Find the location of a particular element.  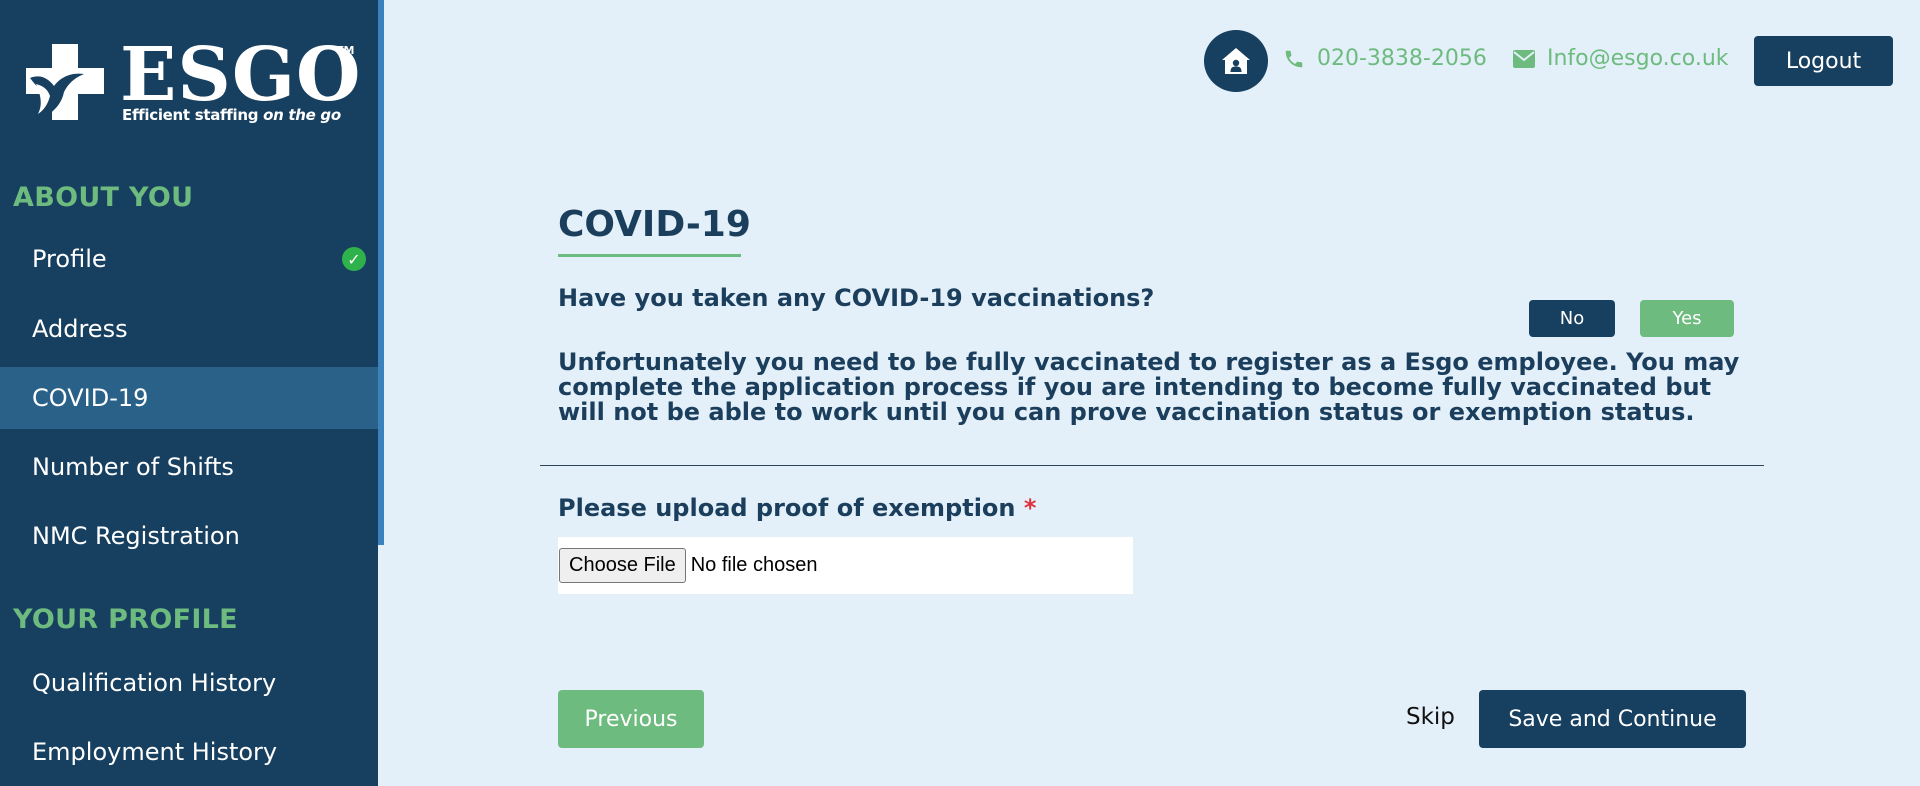

sidebar-item-label: Address is located at coordinates (80, 329).